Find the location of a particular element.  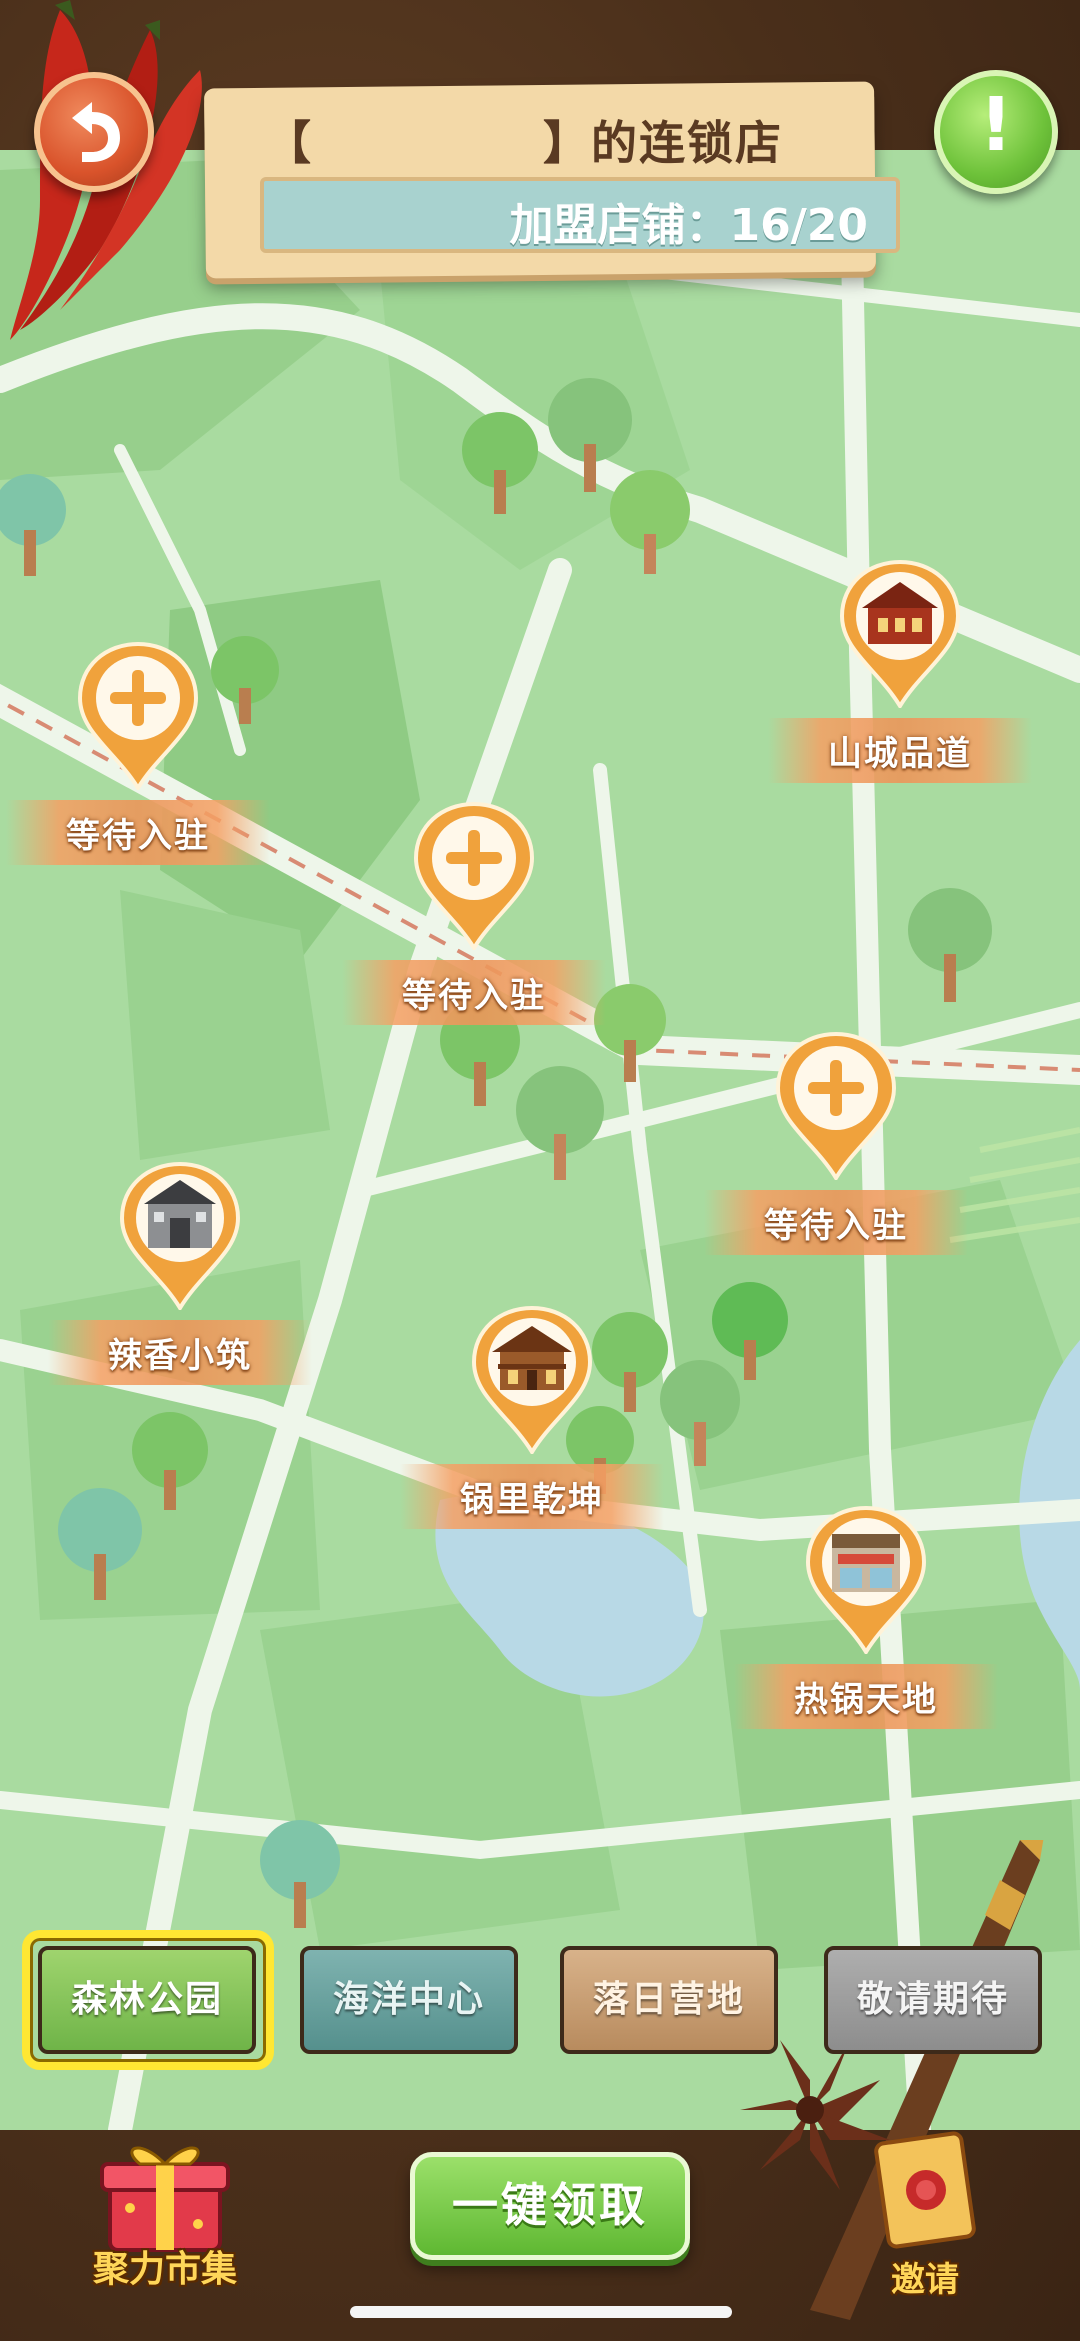

tab-coming-soon: 敬请期待 is located at coordinates (933, 2000).